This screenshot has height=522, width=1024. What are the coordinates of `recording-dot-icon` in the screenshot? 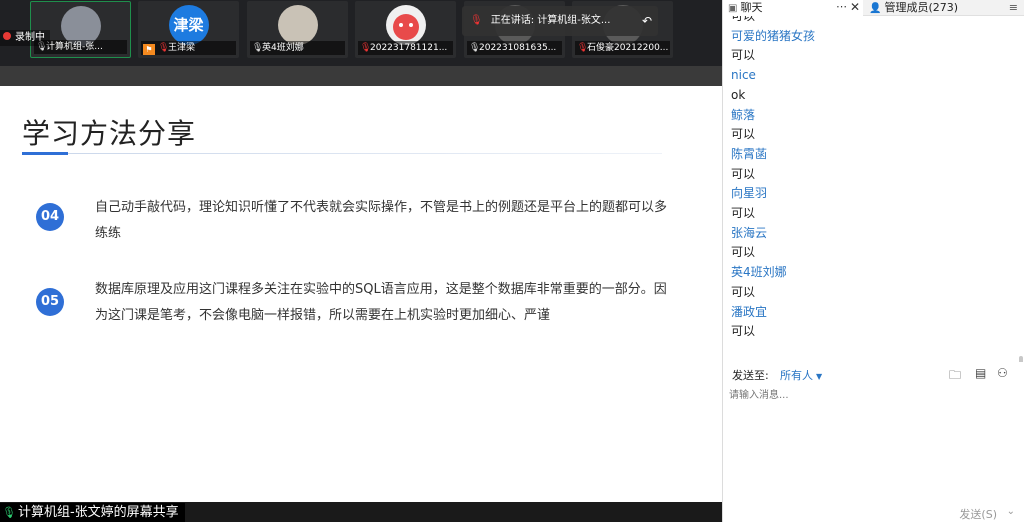 It's located at (7, 36).